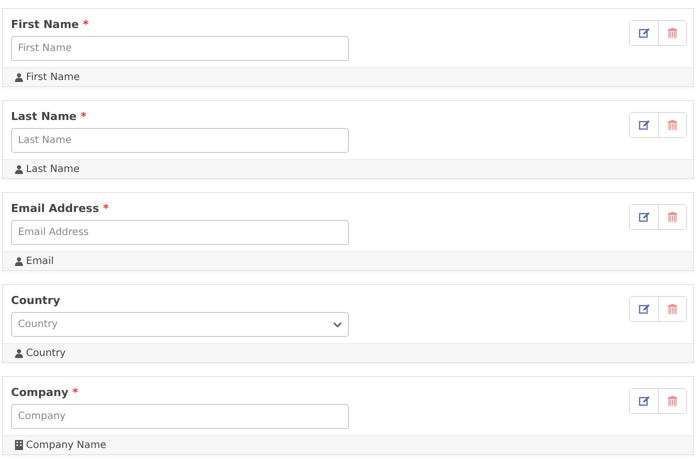 The image size is (700, 459). Describe the element at coordinates (180, 232) in the screenshot. I see `input-field: Email Address` at that location.